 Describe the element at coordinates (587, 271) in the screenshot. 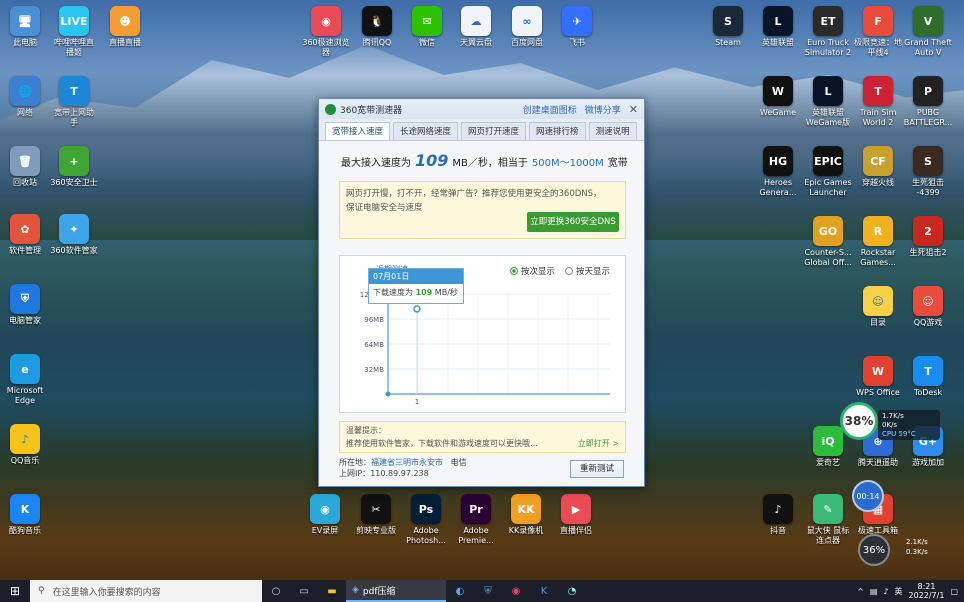

I see `radio-by-day: 按天显示` at that location.